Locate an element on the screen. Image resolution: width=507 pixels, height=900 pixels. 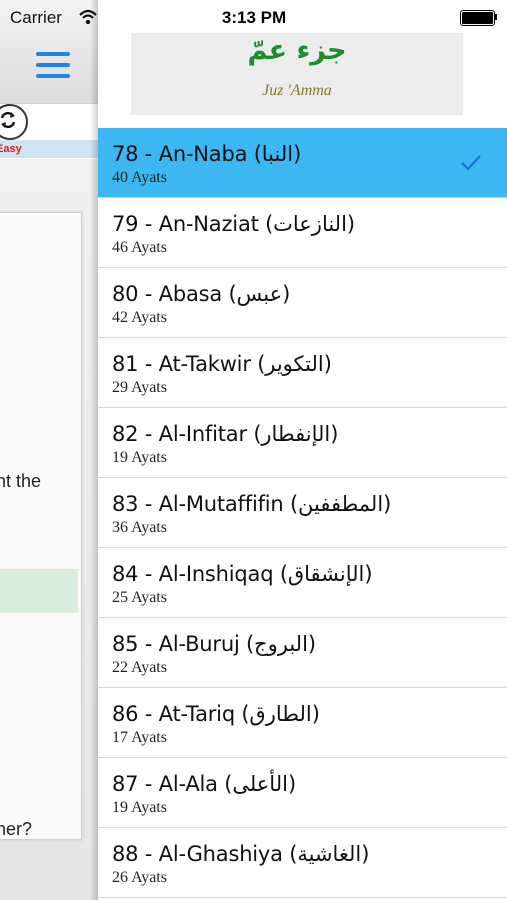
surah-title: 88 - Al-Ghashiya (الغاشية) is located at coordinates (241, 854).